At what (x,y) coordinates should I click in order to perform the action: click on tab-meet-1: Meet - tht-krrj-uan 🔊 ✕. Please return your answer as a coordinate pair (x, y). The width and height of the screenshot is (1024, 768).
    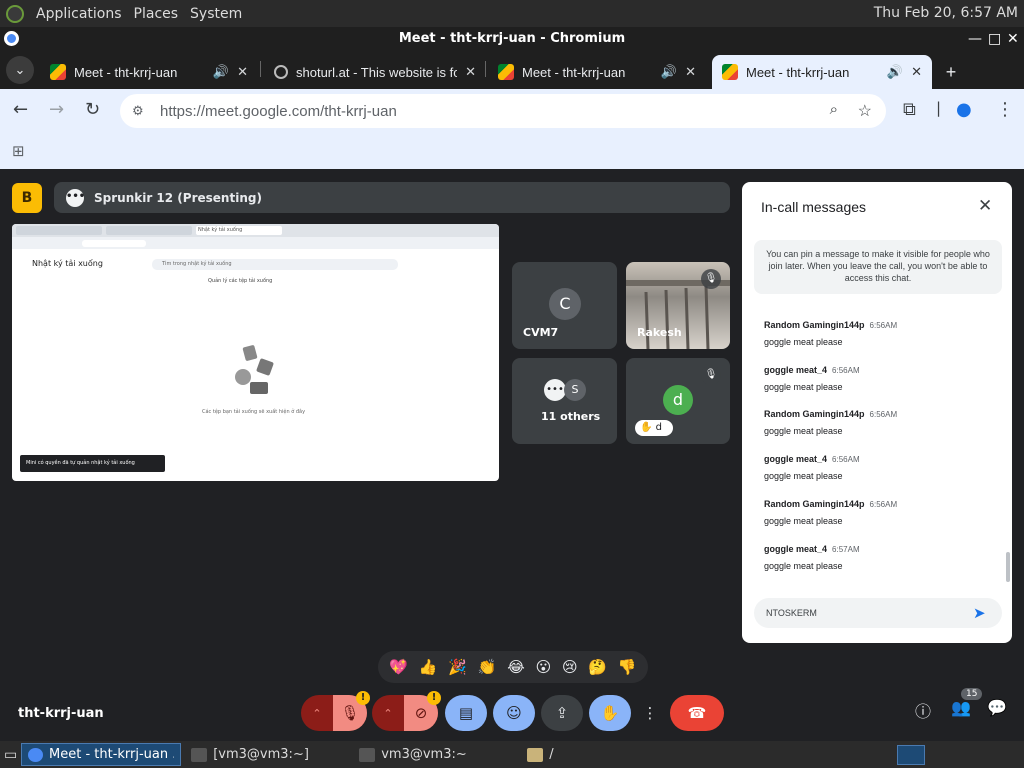
    Looking at the image, I should click on (149, 72).